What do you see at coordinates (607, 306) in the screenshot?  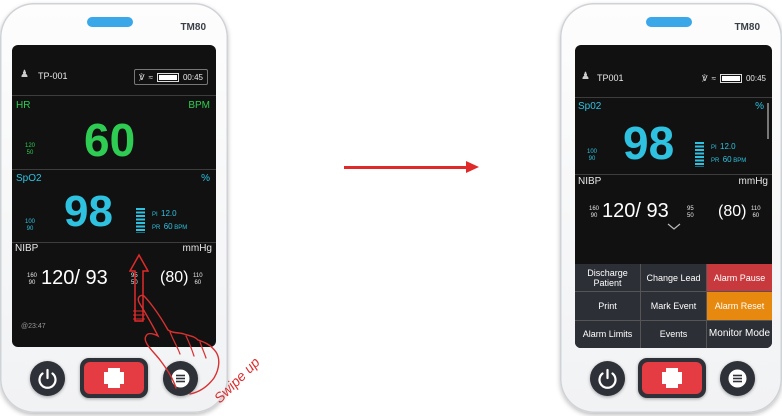 I see `print-button: Print` at bounding box center [607, 306].